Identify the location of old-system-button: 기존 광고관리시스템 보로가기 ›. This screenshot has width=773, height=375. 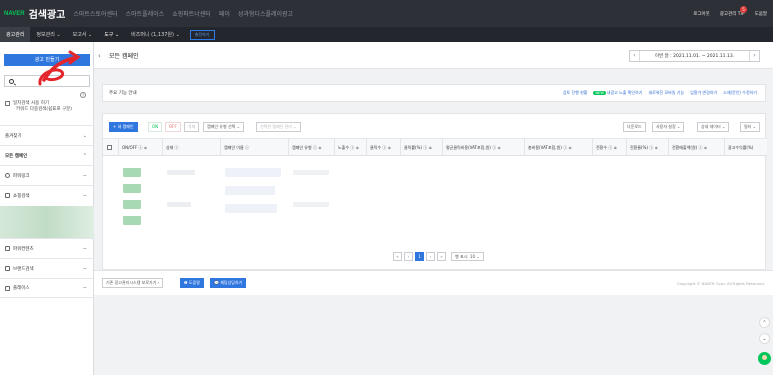
(133, 283).